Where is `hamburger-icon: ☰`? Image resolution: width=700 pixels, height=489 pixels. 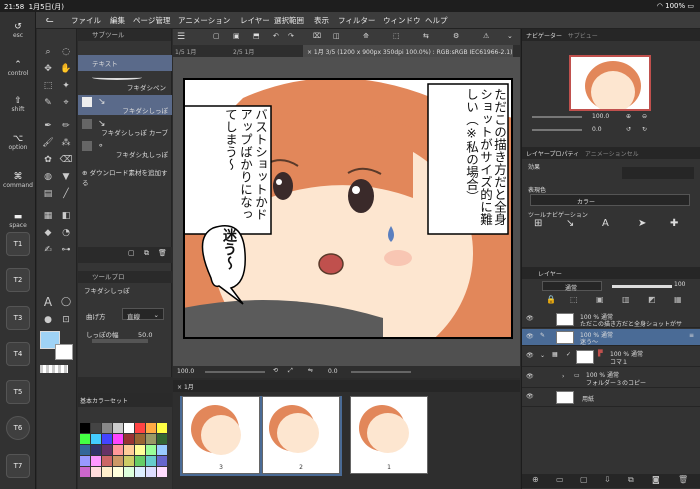 hamburger-icon: ☰ is located at coordinates (181, 37).